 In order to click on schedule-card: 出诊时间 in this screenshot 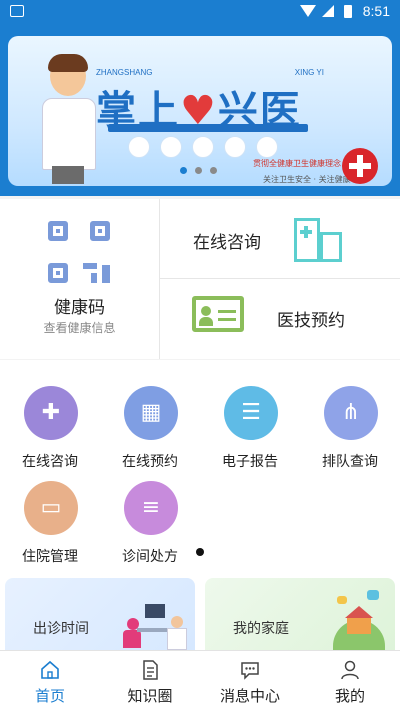, I will do `click(100, 614)`.